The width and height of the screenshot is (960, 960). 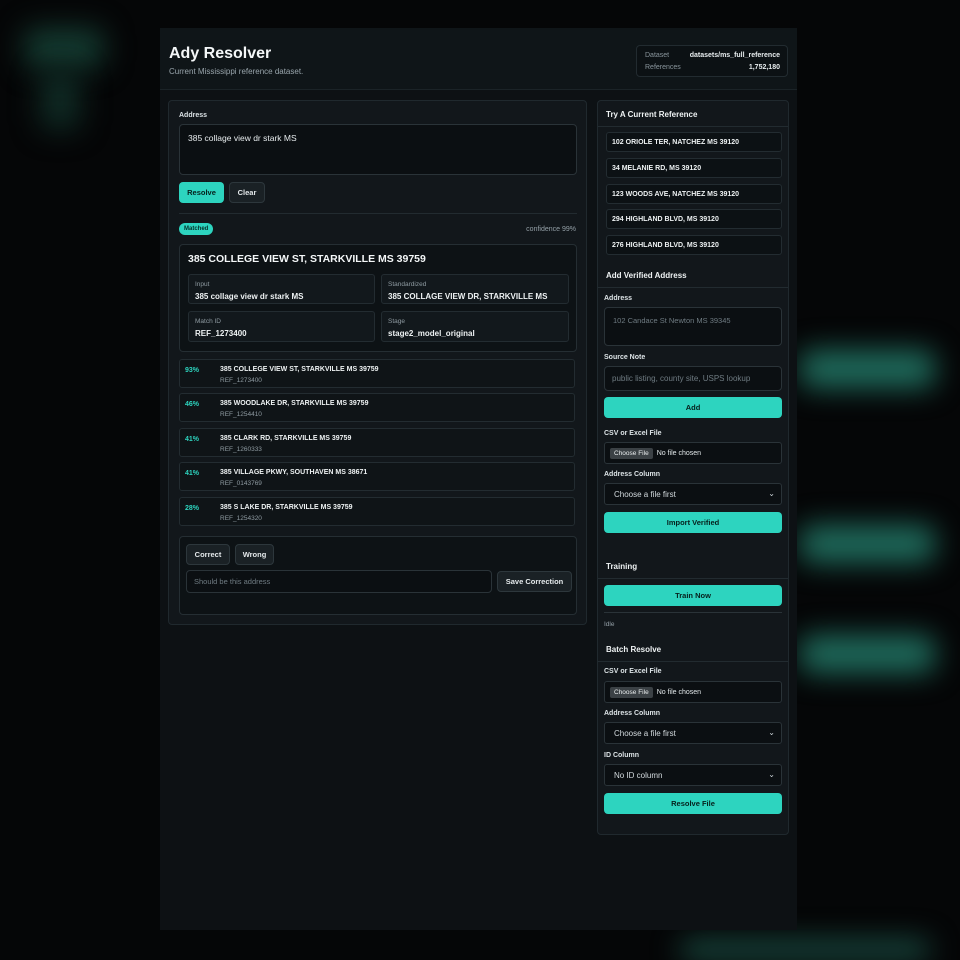 I want to click on candidate-score: 93%, so click(x=192, y=370).